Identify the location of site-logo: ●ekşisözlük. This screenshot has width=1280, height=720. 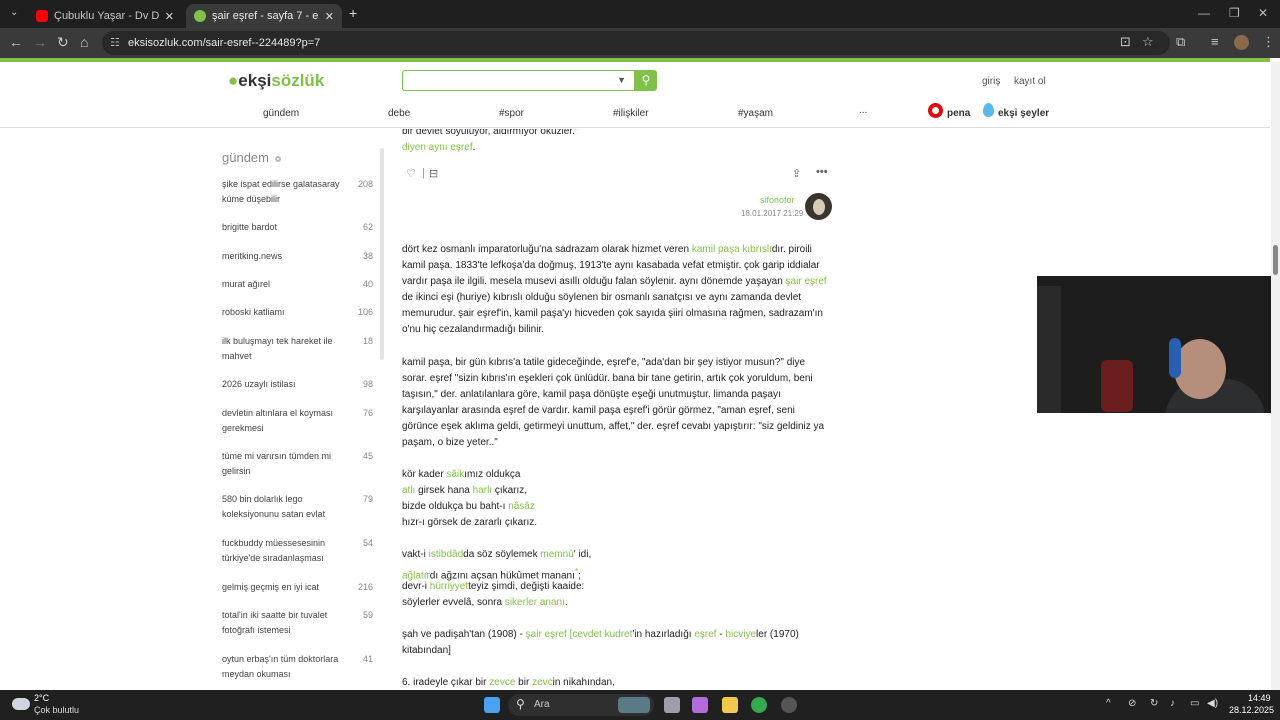
(276, 81).